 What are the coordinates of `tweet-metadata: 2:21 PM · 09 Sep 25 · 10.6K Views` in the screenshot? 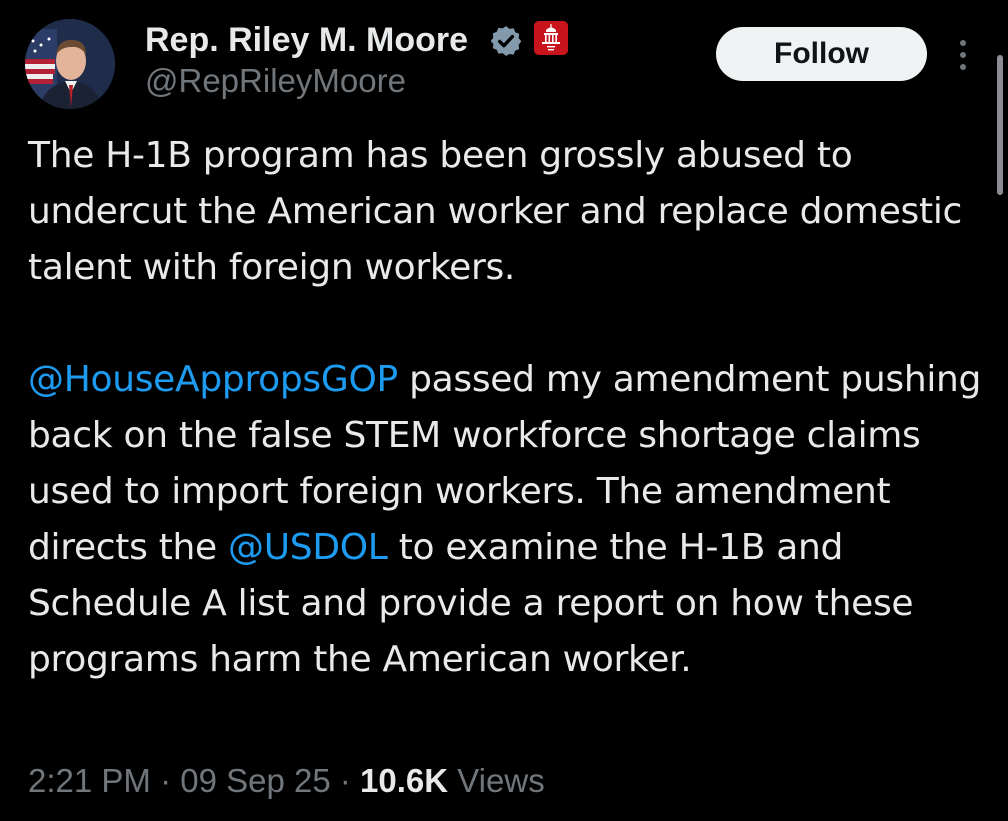 It's located at (286, 781).